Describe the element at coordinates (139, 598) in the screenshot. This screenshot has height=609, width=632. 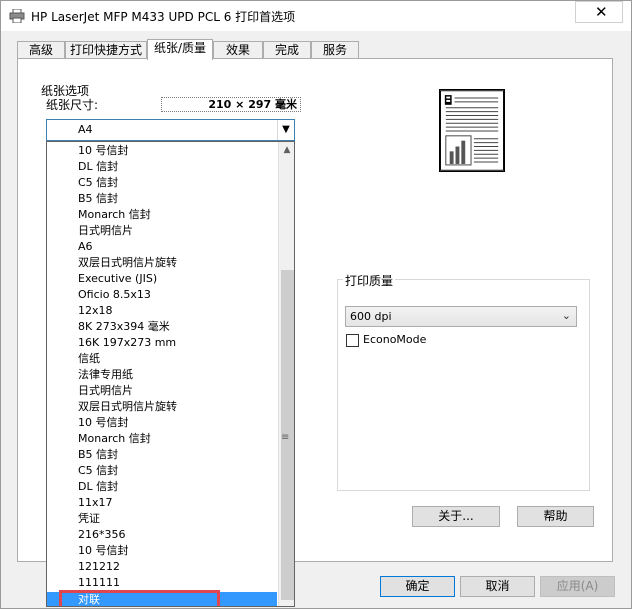
I see `selection-highlight-outline` at that location.